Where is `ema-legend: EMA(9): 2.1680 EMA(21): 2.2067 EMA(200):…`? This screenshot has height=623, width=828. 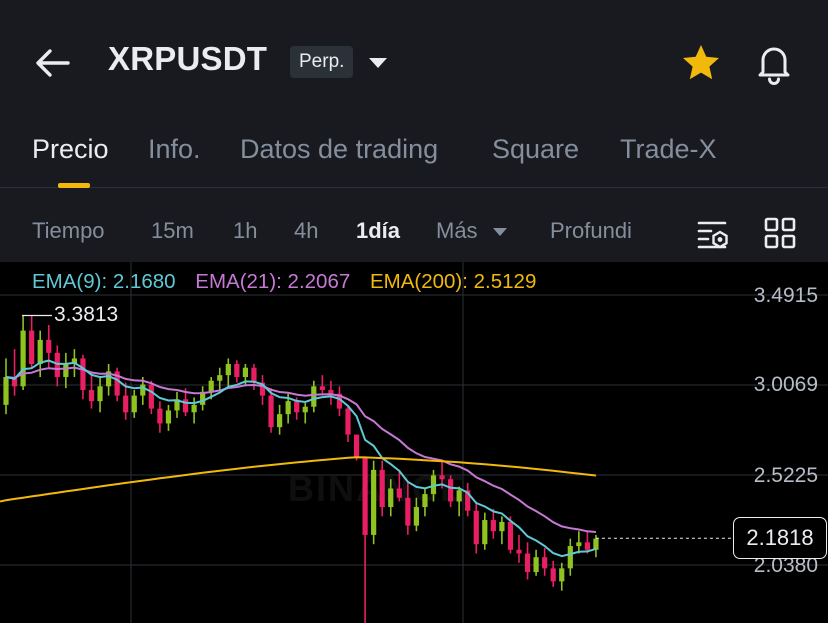
ema-legend: EMA(9): 2.1680 EMA(21): 2.2067 EMA(200):… is located at coordinates (291, 282).